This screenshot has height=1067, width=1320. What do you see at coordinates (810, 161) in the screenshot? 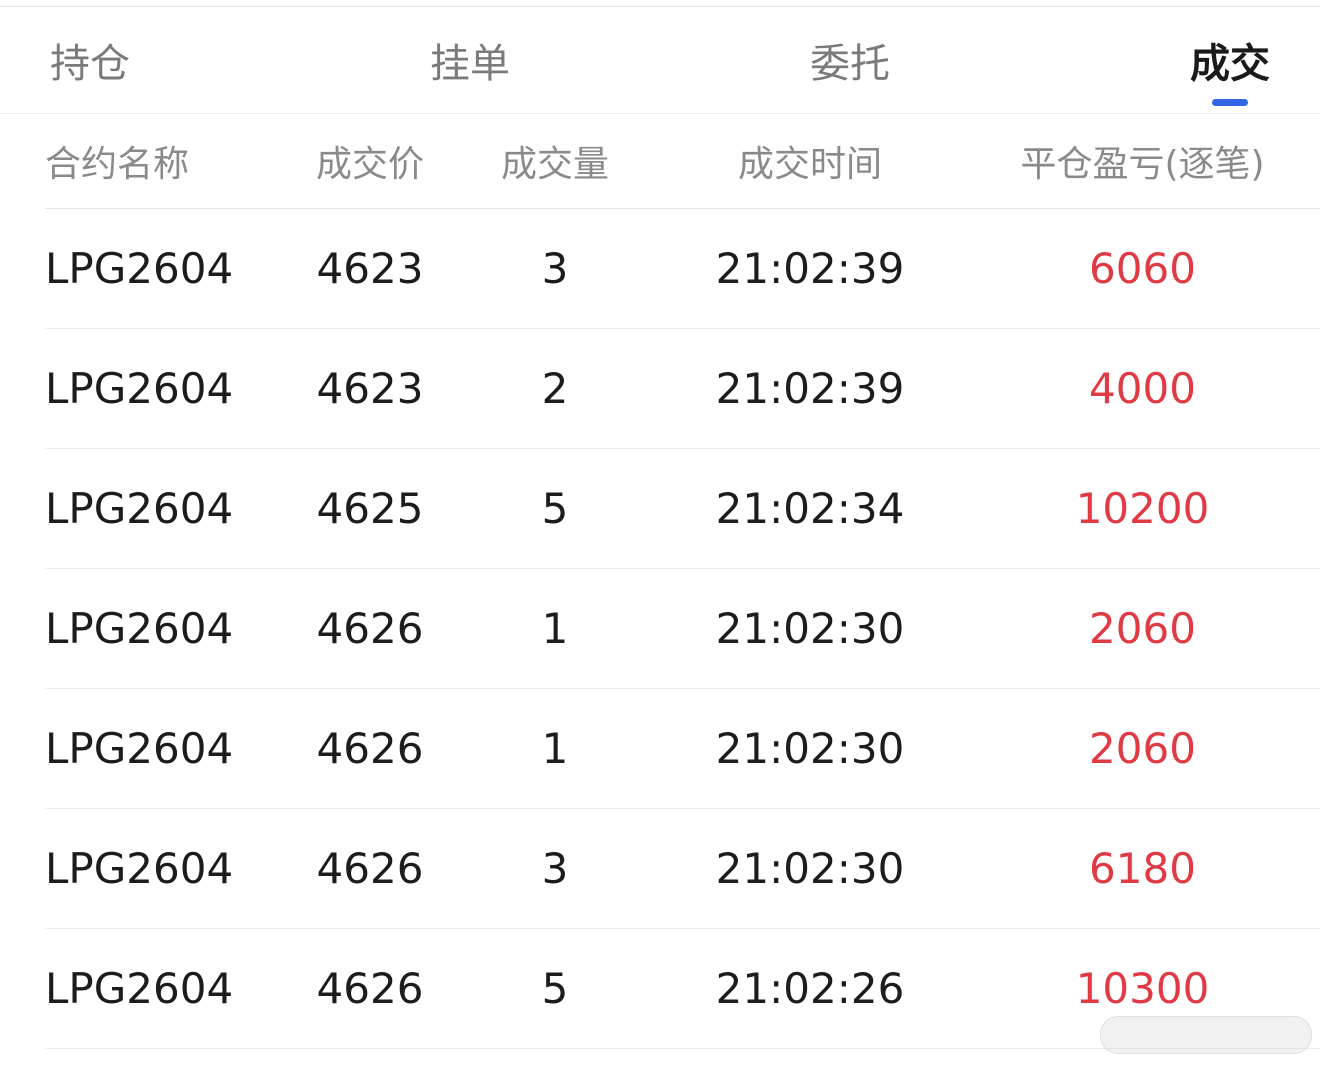
I see `header-trade-time: 成交时间` at bounding box center [810, 161].